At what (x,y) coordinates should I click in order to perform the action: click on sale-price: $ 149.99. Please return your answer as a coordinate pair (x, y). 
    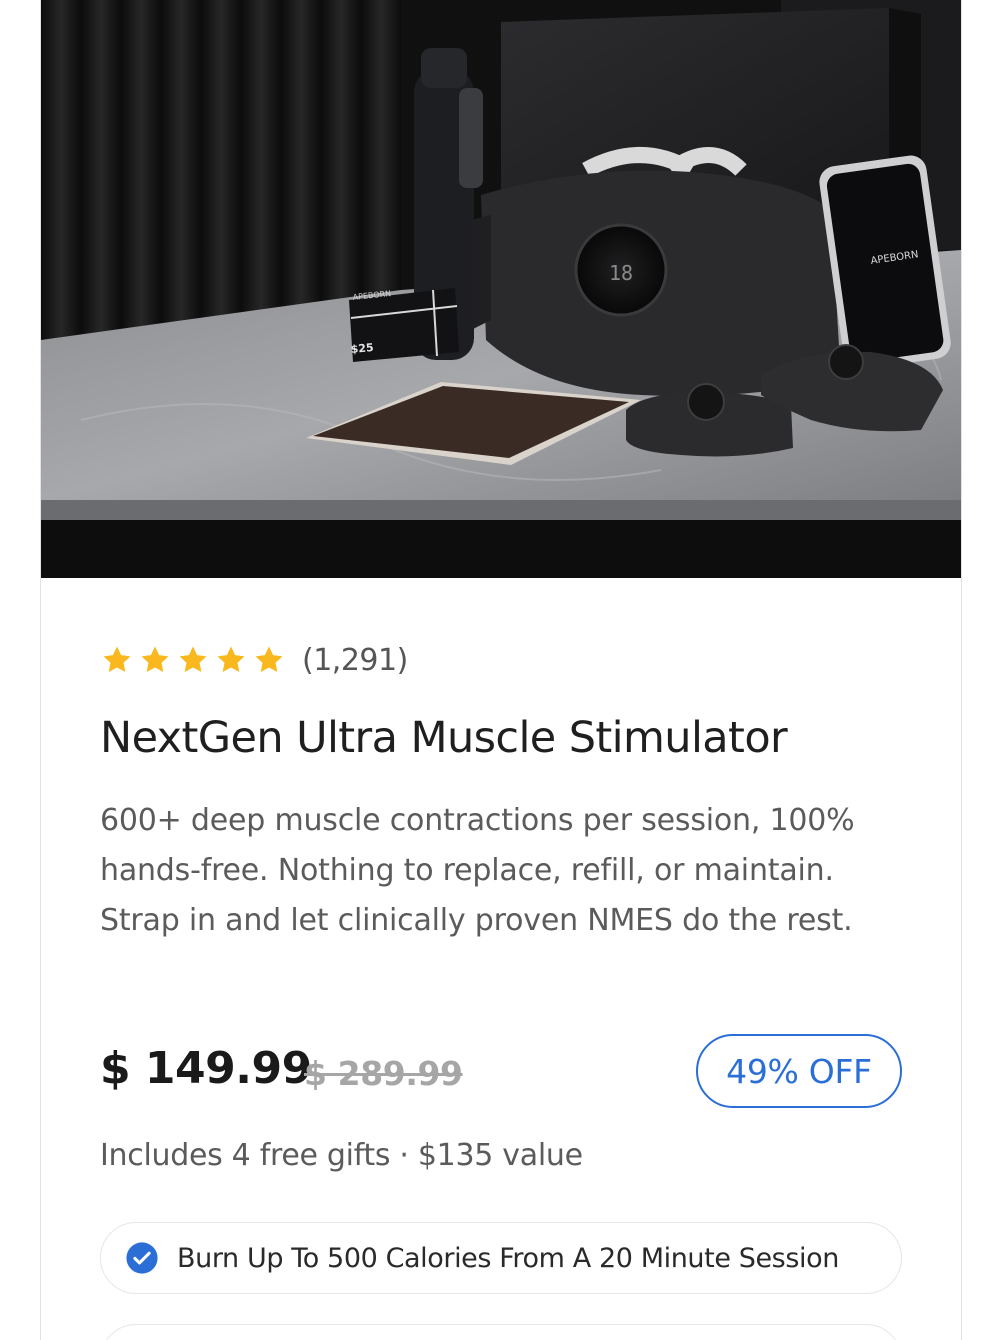
    Looking at the image, I should click on (206, 1068).